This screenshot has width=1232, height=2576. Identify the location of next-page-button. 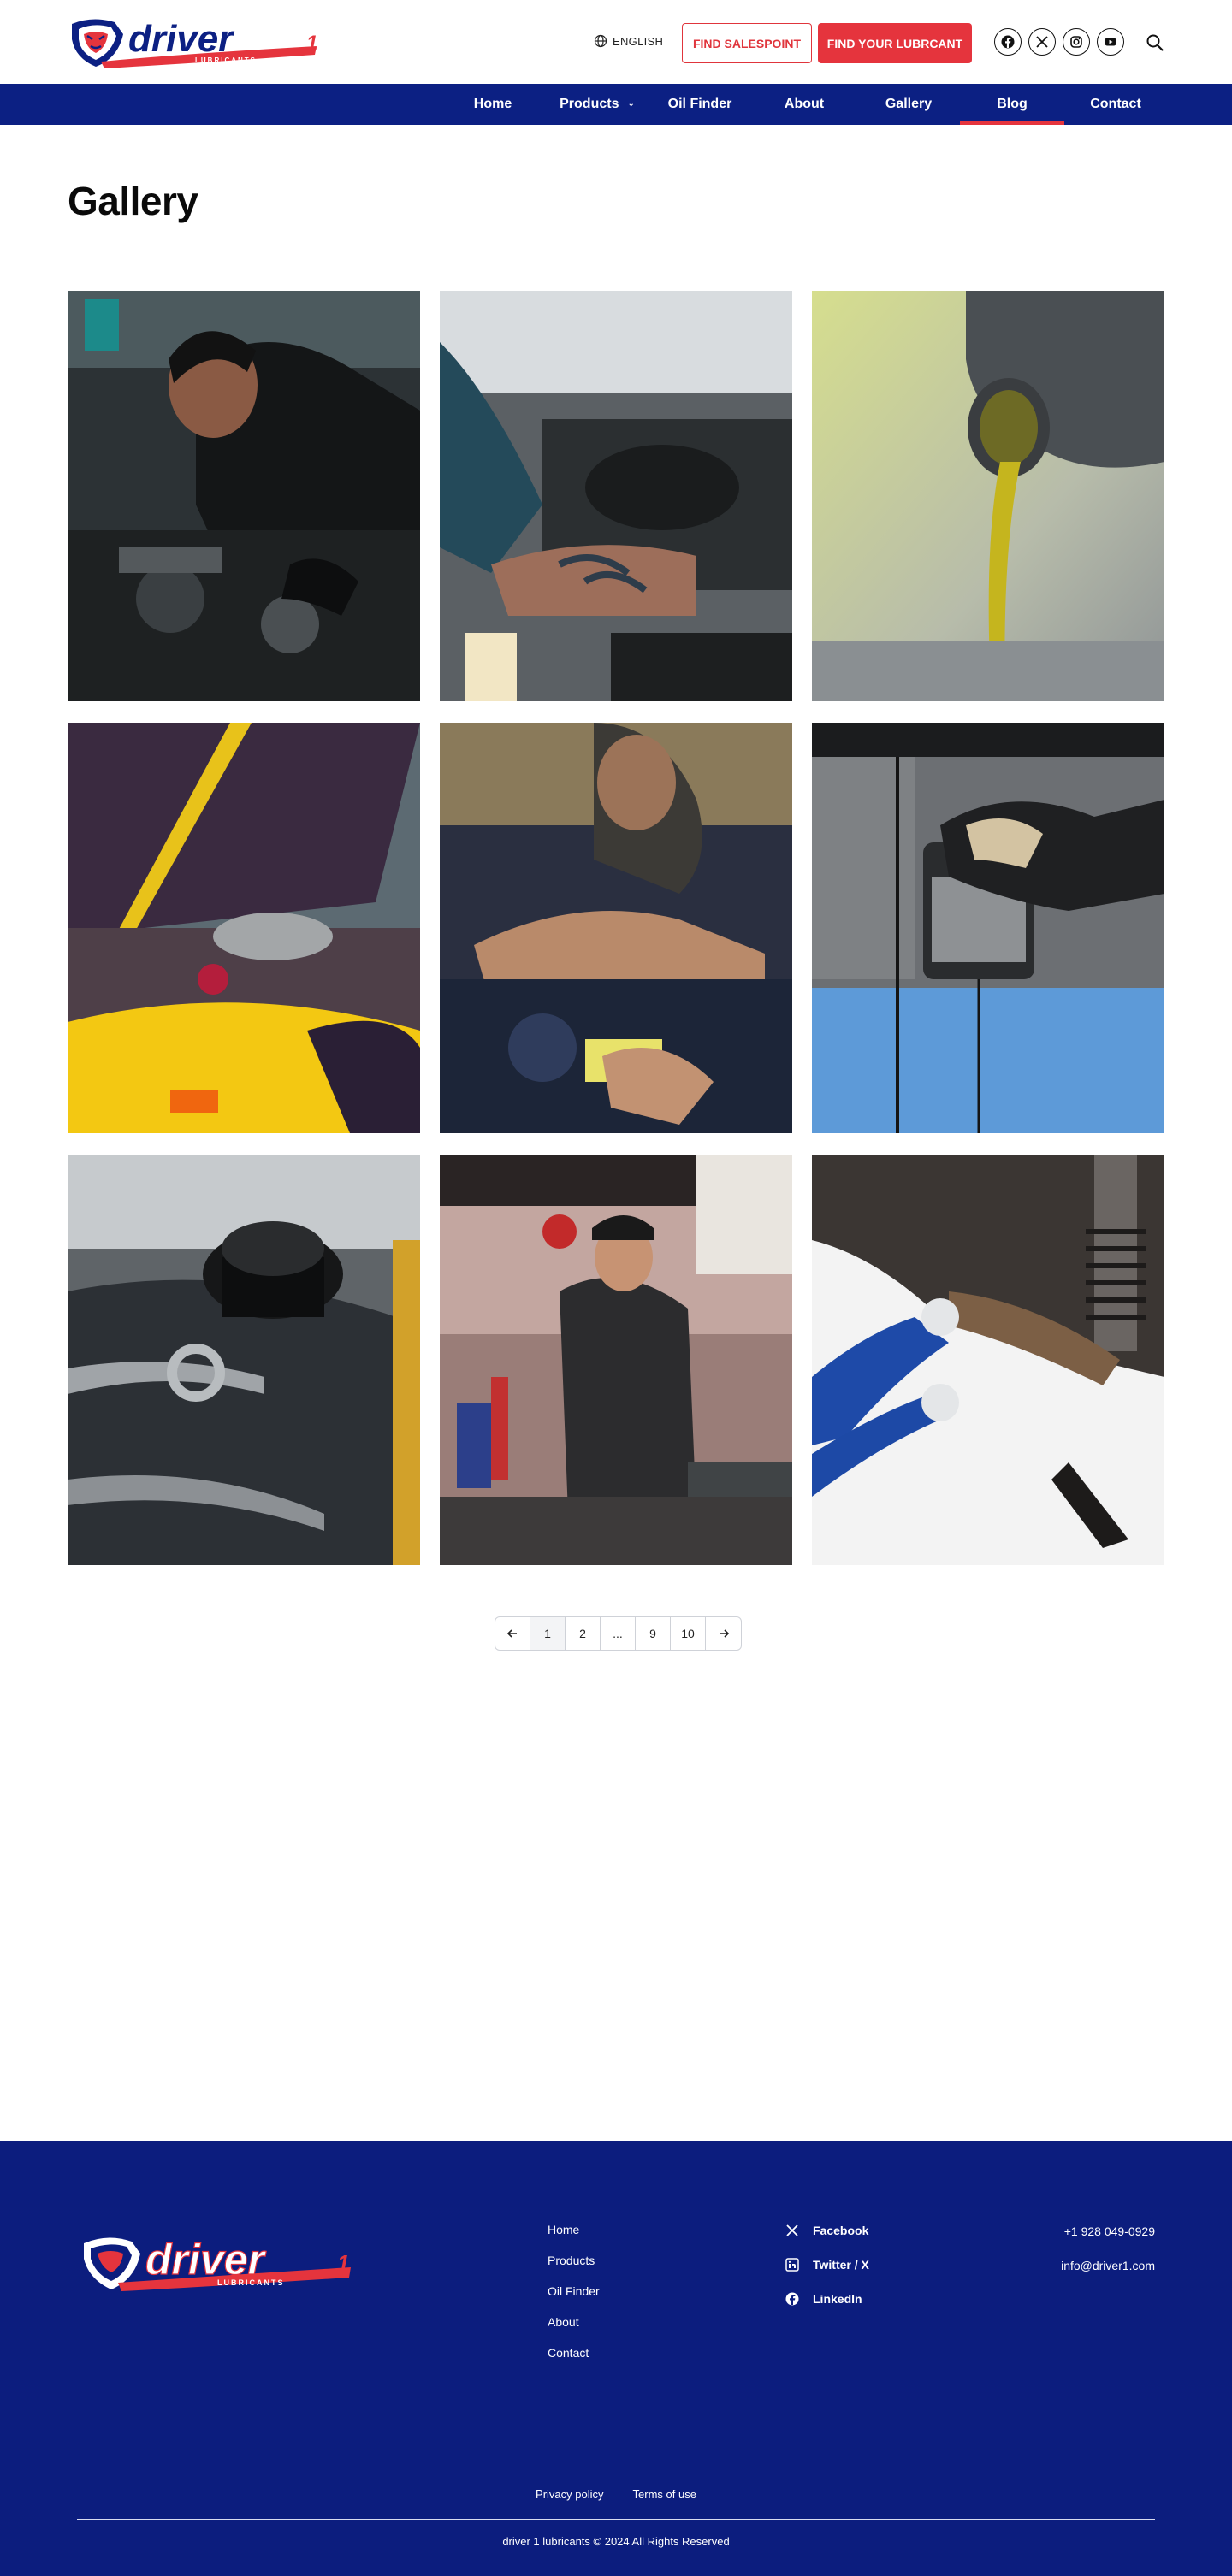
(723, 1633).